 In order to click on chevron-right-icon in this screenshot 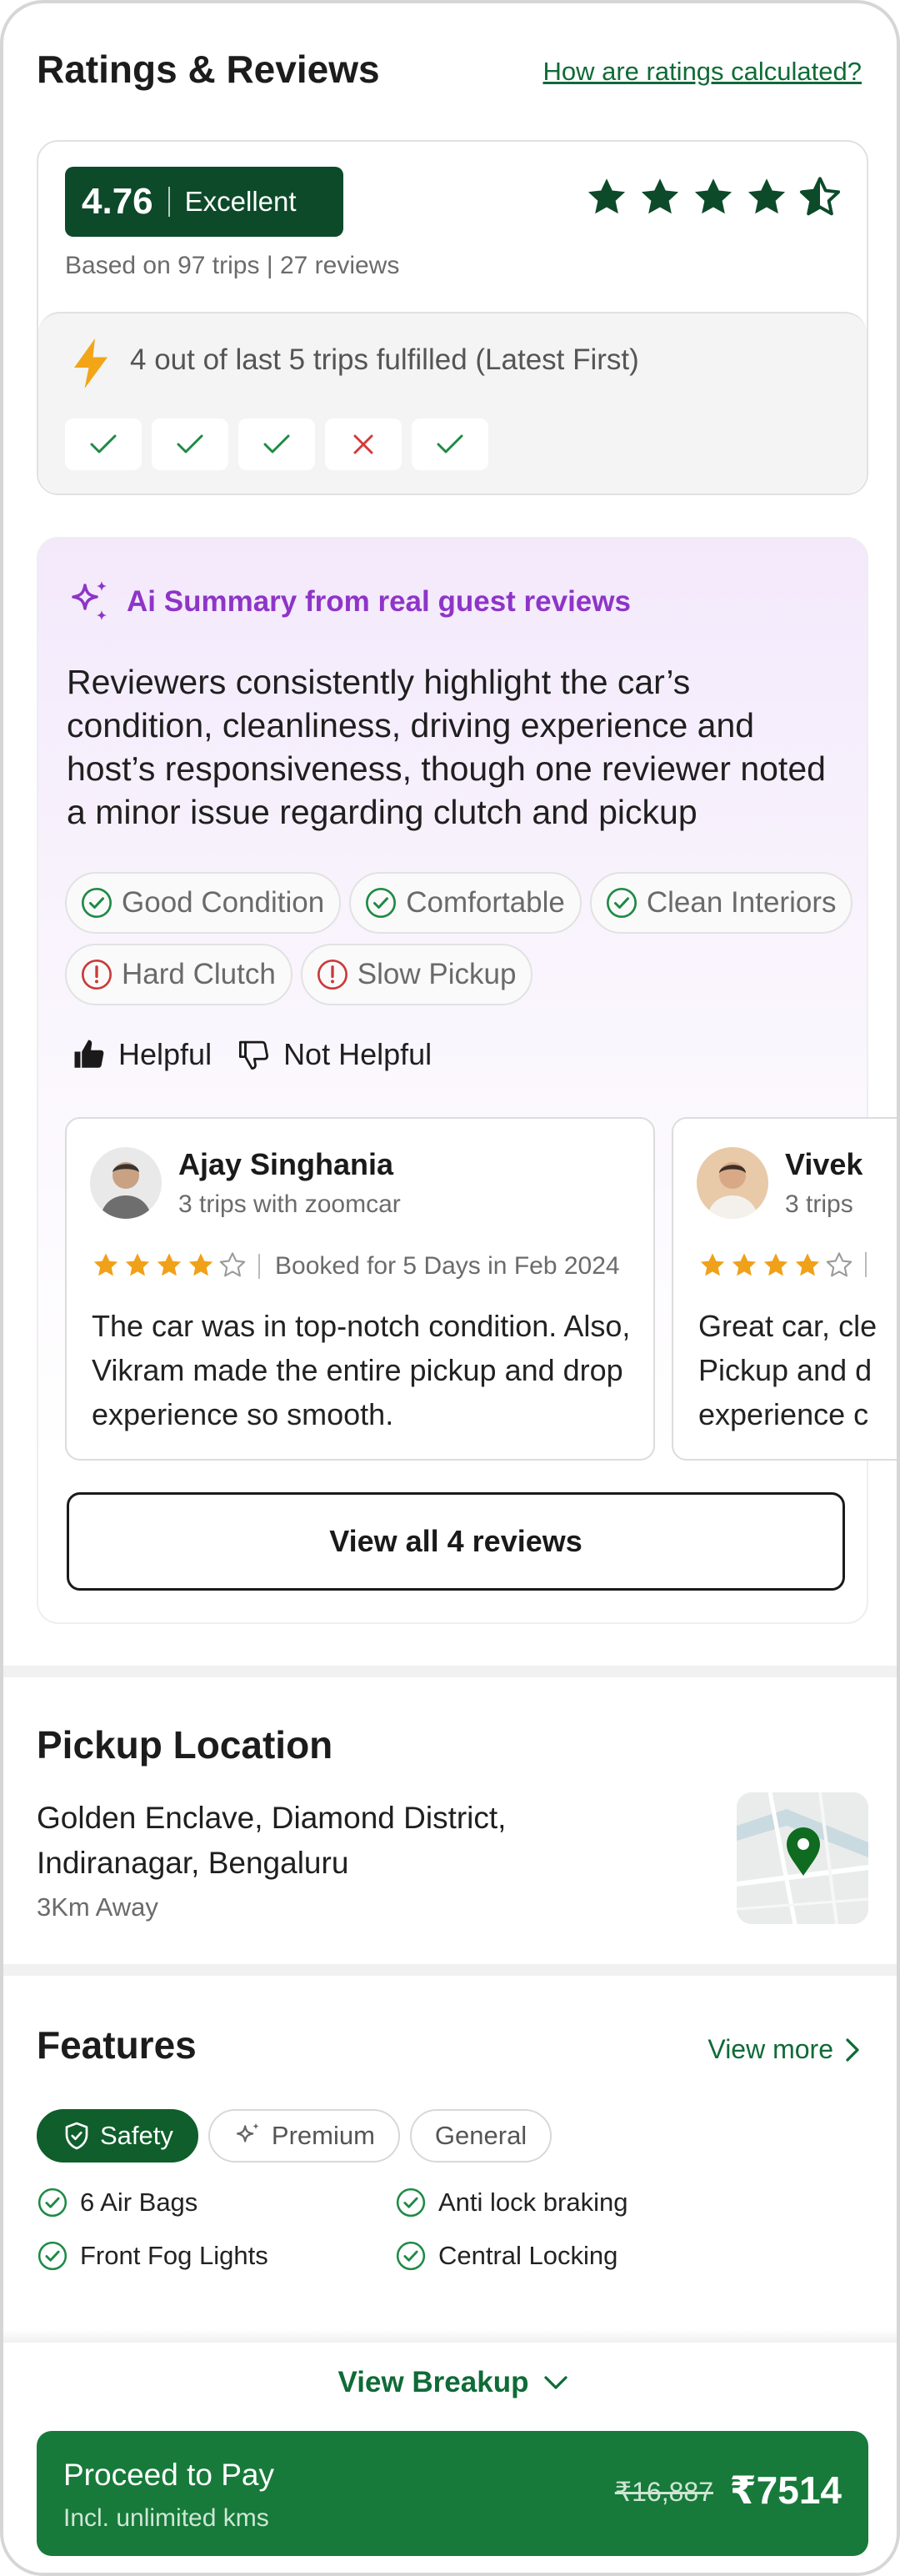, I will do `click(852, 2049)`.